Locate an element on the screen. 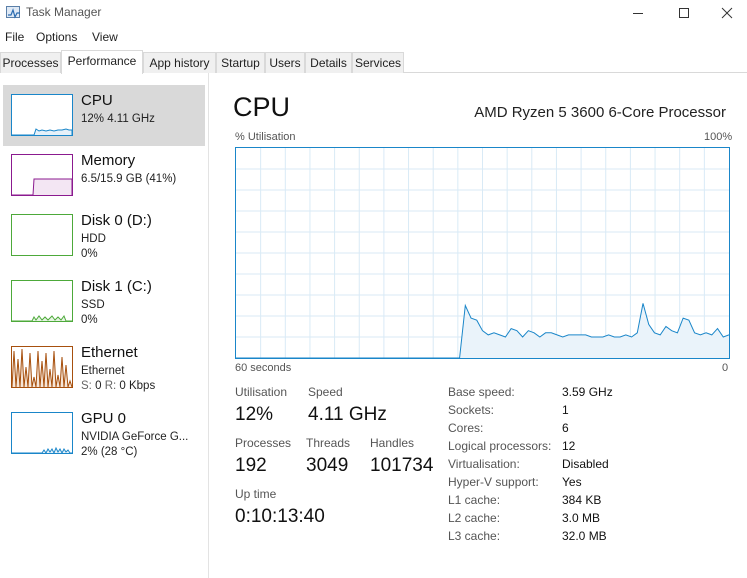  sidebar-item-detail: 2% (28 °C) is located at coordinates (109, 452).